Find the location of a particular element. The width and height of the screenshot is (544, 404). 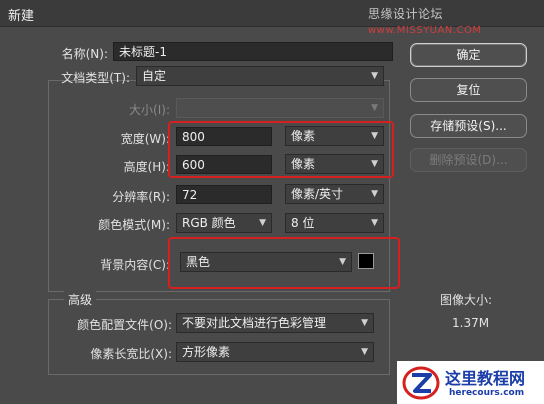

doc-type-value: 自定 is located at coordinates (154, 76).